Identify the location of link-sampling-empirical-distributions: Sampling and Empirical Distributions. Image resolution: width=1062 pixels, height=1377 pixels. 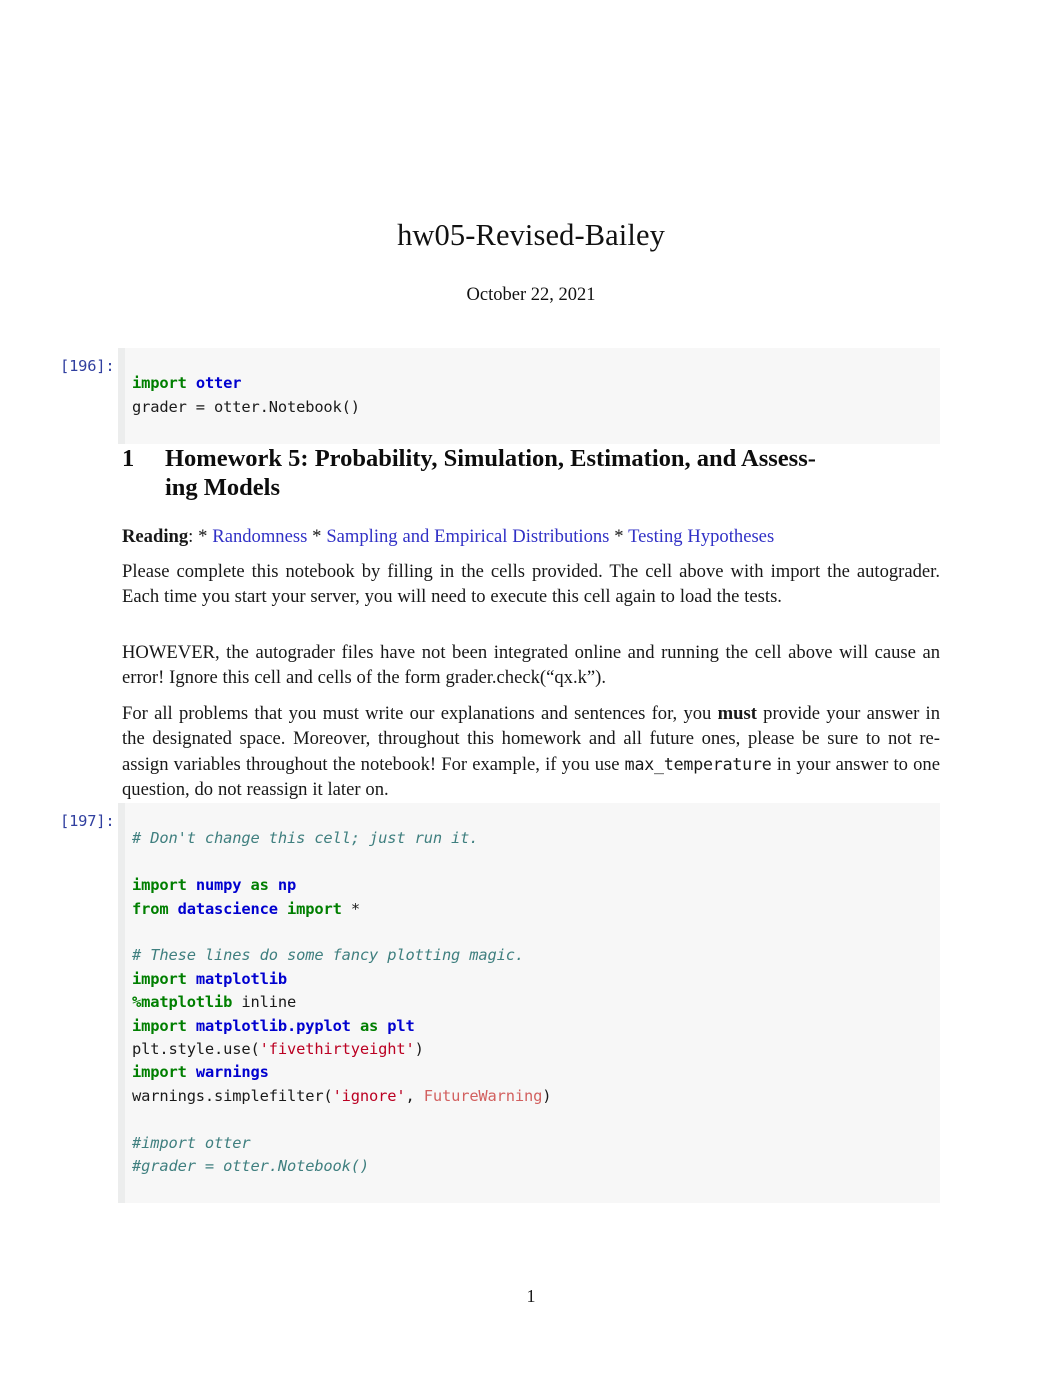
(467, 536).